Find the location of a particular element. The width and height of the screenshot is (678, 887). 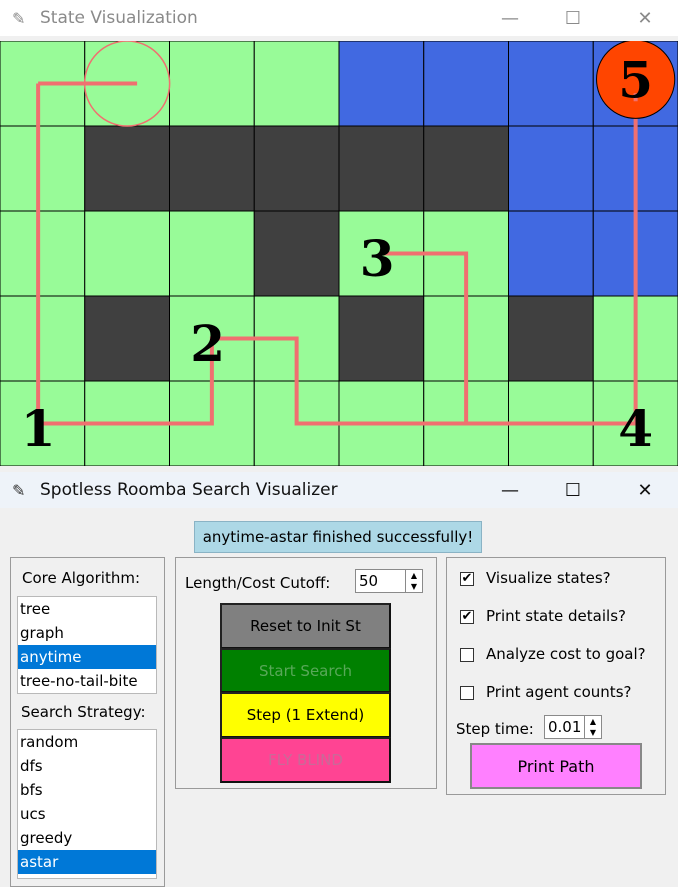

status-text: anytime-astar finished successfully! is located at coordinates (338, 537).